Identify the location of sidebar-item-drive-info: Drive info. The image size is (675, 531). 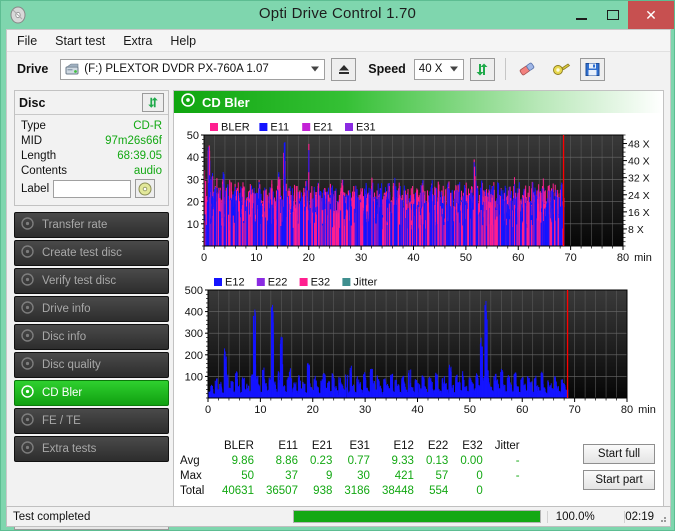
(91, 309).